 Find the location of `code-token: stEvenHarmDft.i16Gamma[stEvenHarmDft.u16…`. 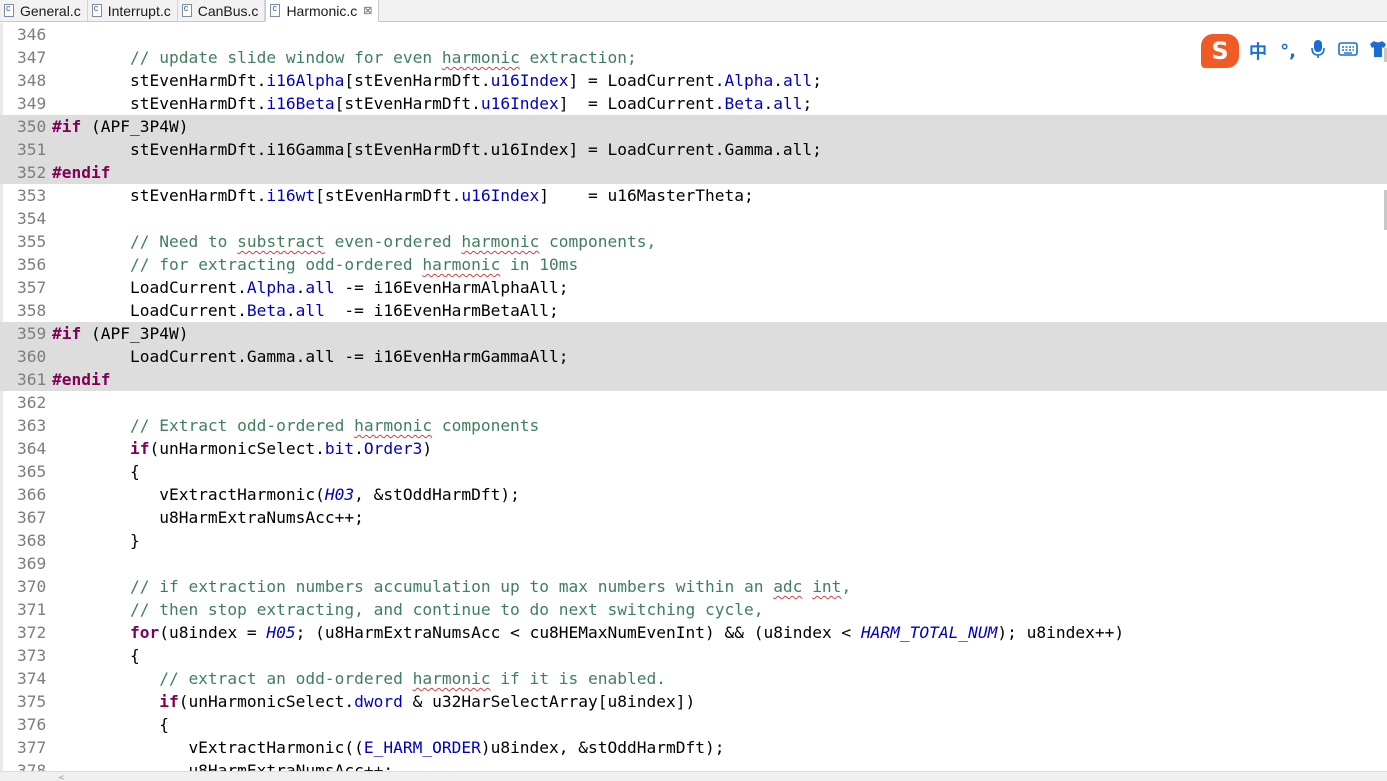

code-token: stEvenHarmDft.i16Gamma[stEvenHarmDft.u16… is located at coordinates (437, 149).